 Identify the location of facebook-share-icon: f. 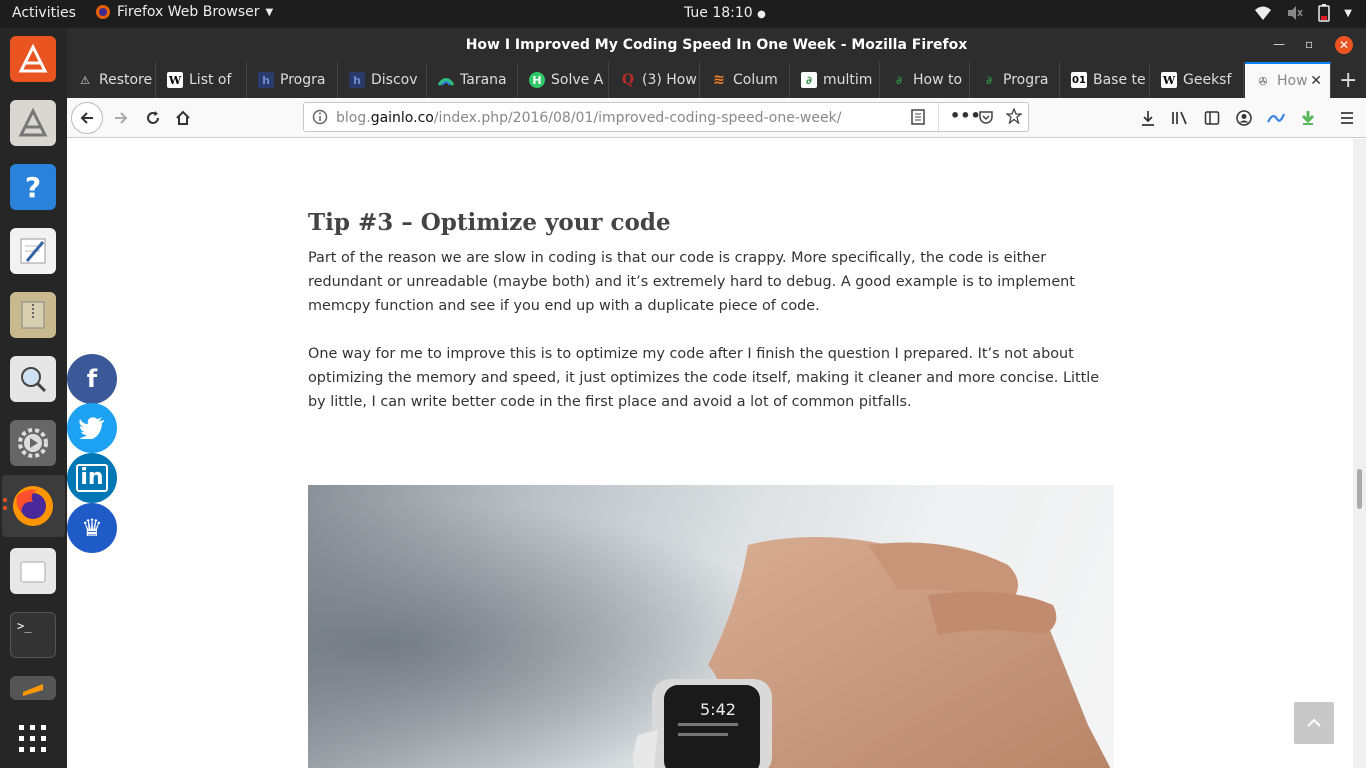
(92, 379).